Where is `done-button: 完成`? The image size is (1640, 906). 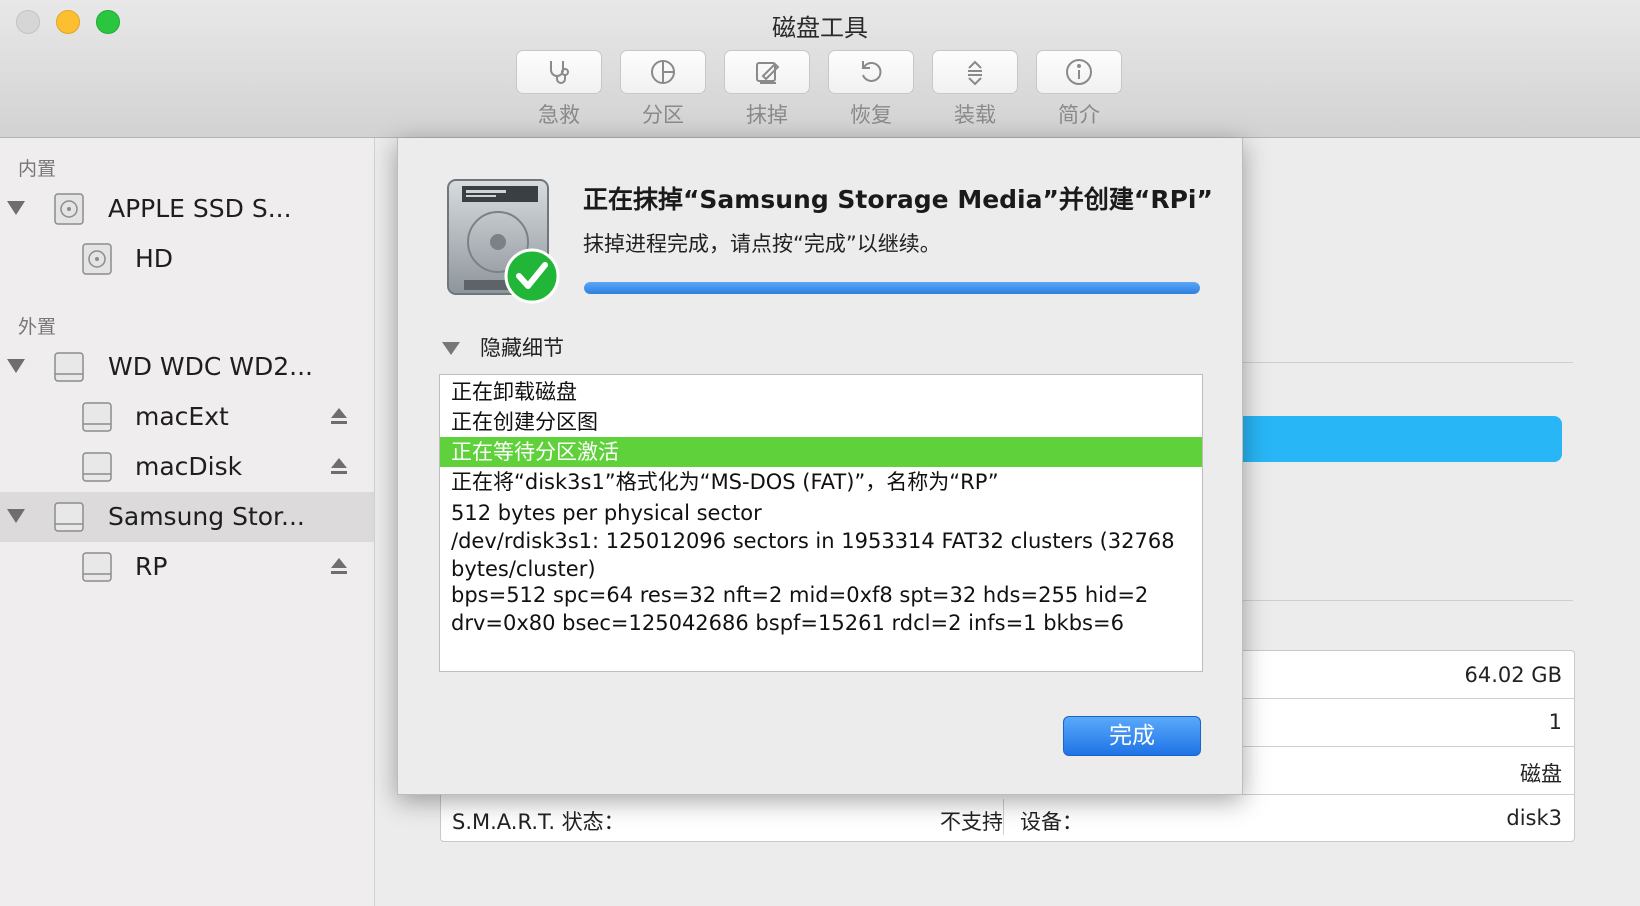
done-button: 完成 is located at coordinates (1132, 736).